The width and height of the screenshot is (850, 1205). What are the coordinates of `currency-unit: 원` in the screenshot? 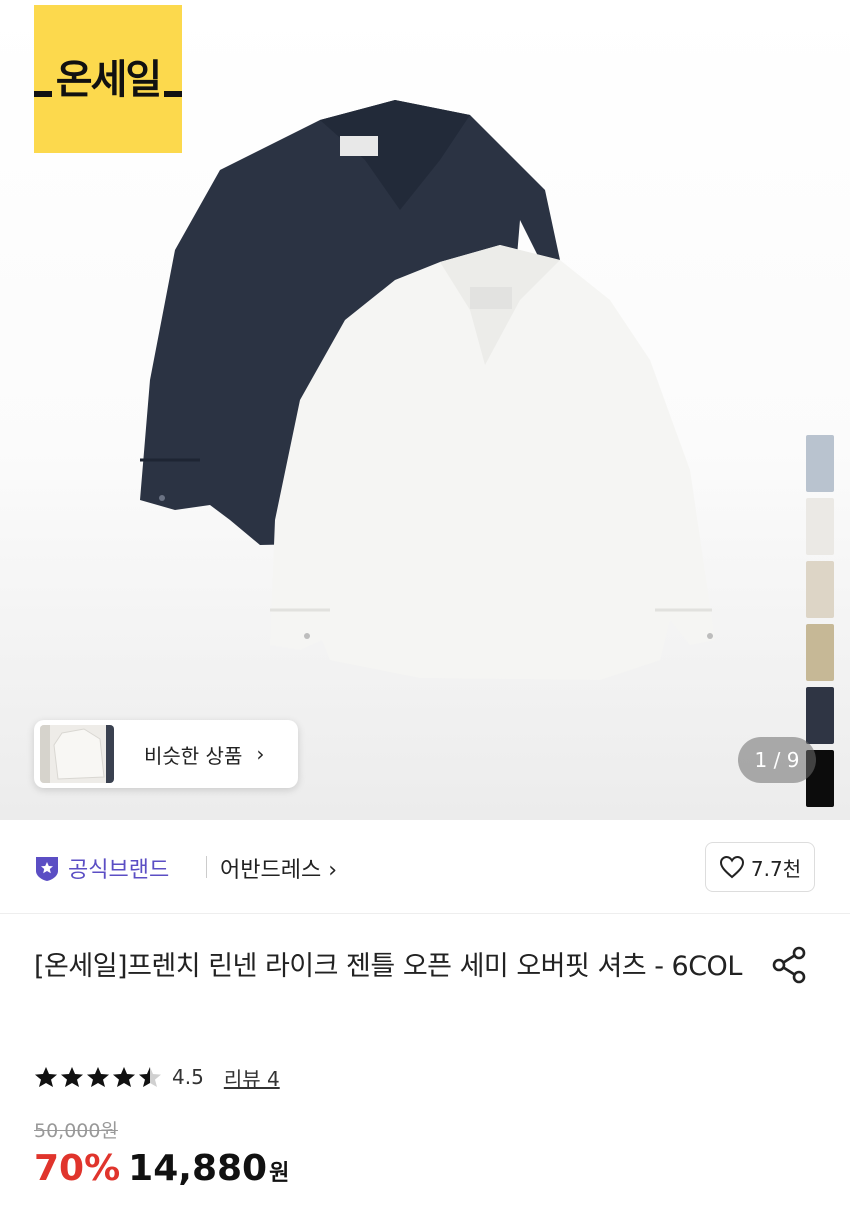 It's located at (279, 1173).